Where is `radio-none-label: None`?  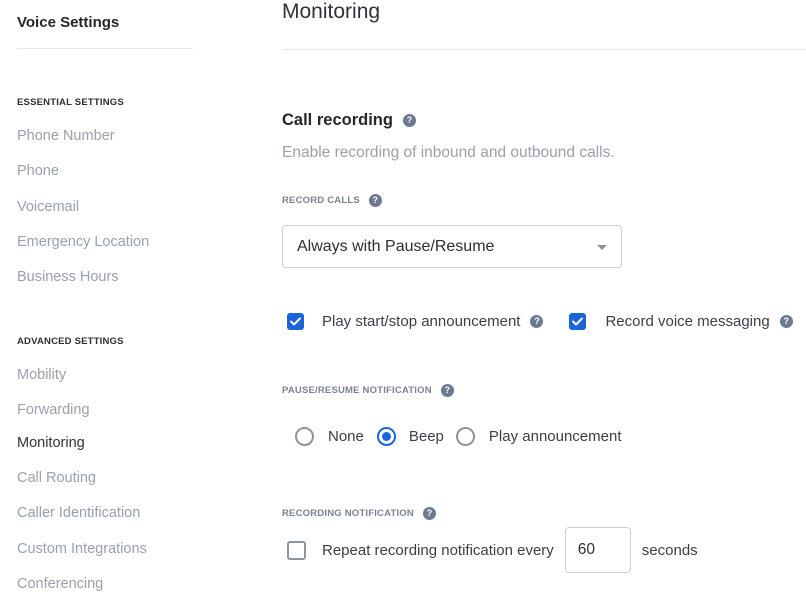 radio-none-label: None is located at coordinates (346, 436).